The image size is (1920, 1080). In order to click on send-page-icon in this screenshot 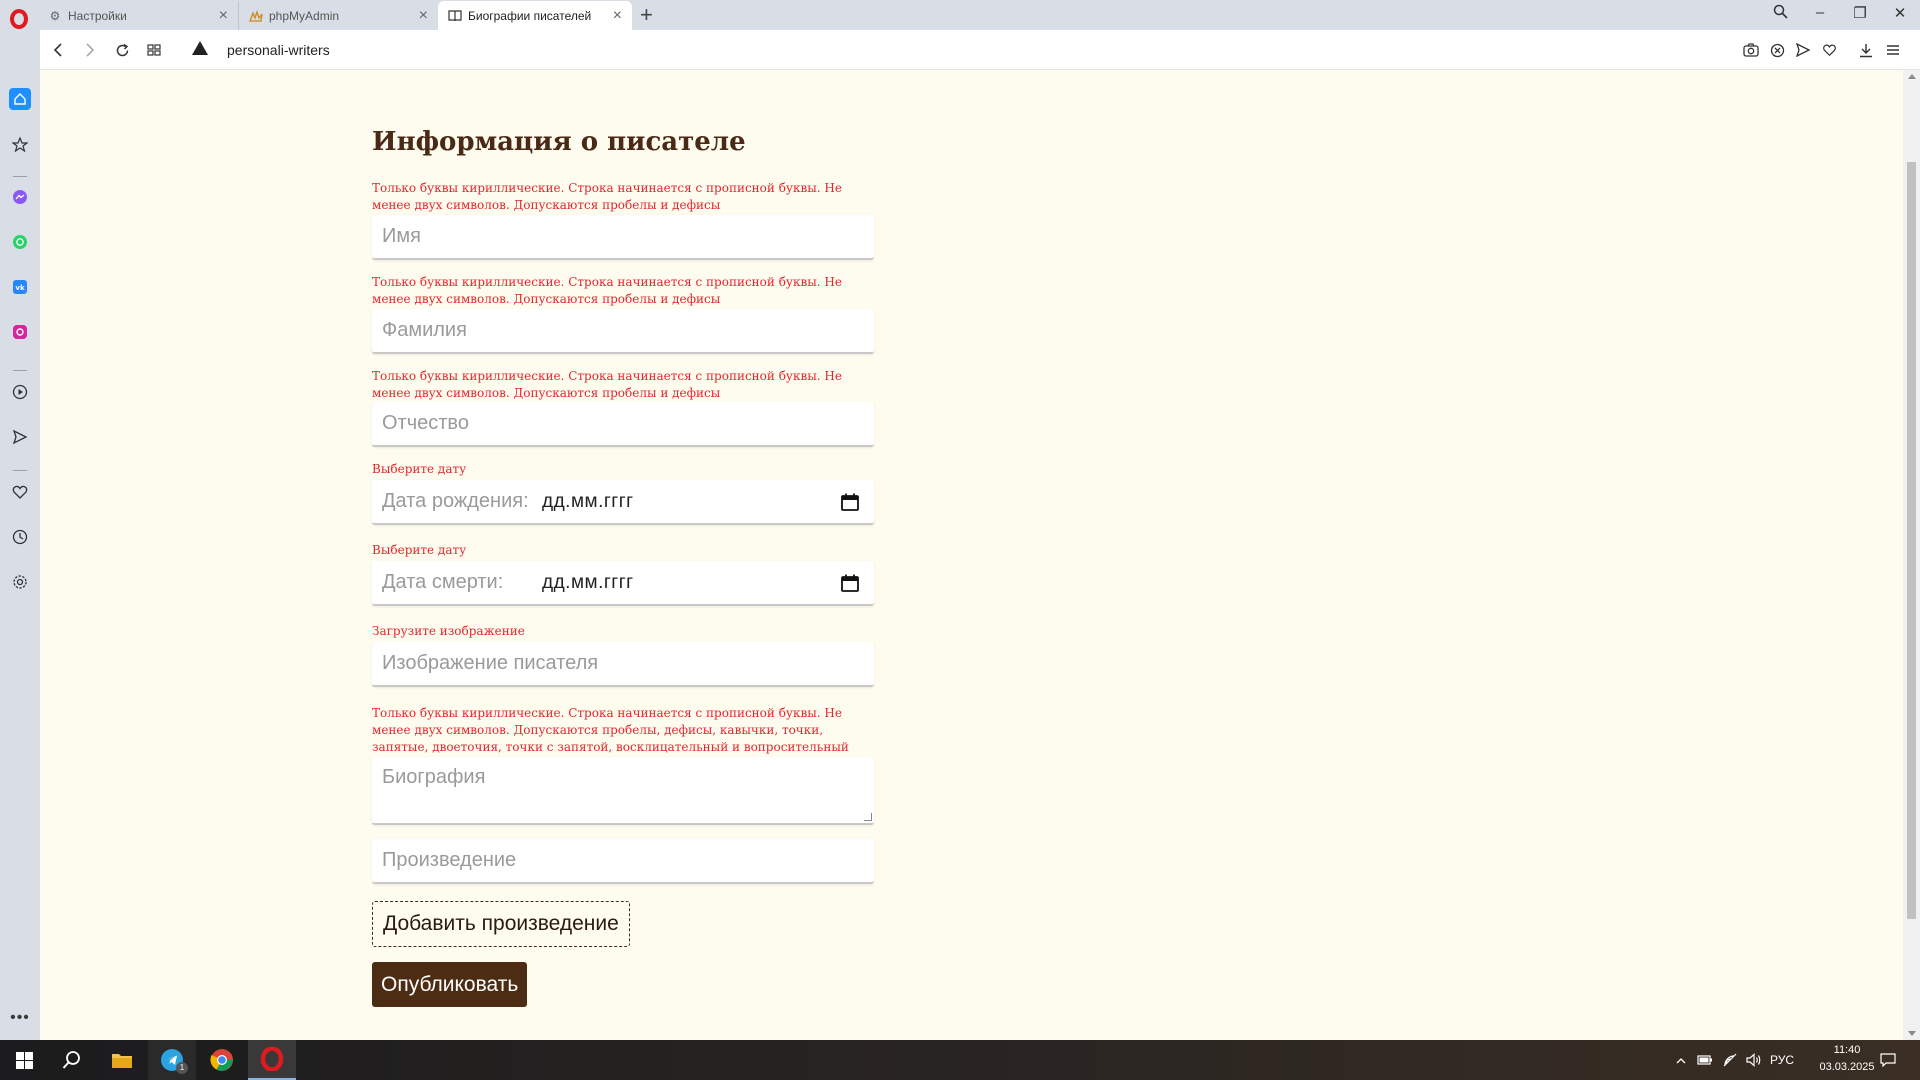, I will do `click(1803, 50)`.